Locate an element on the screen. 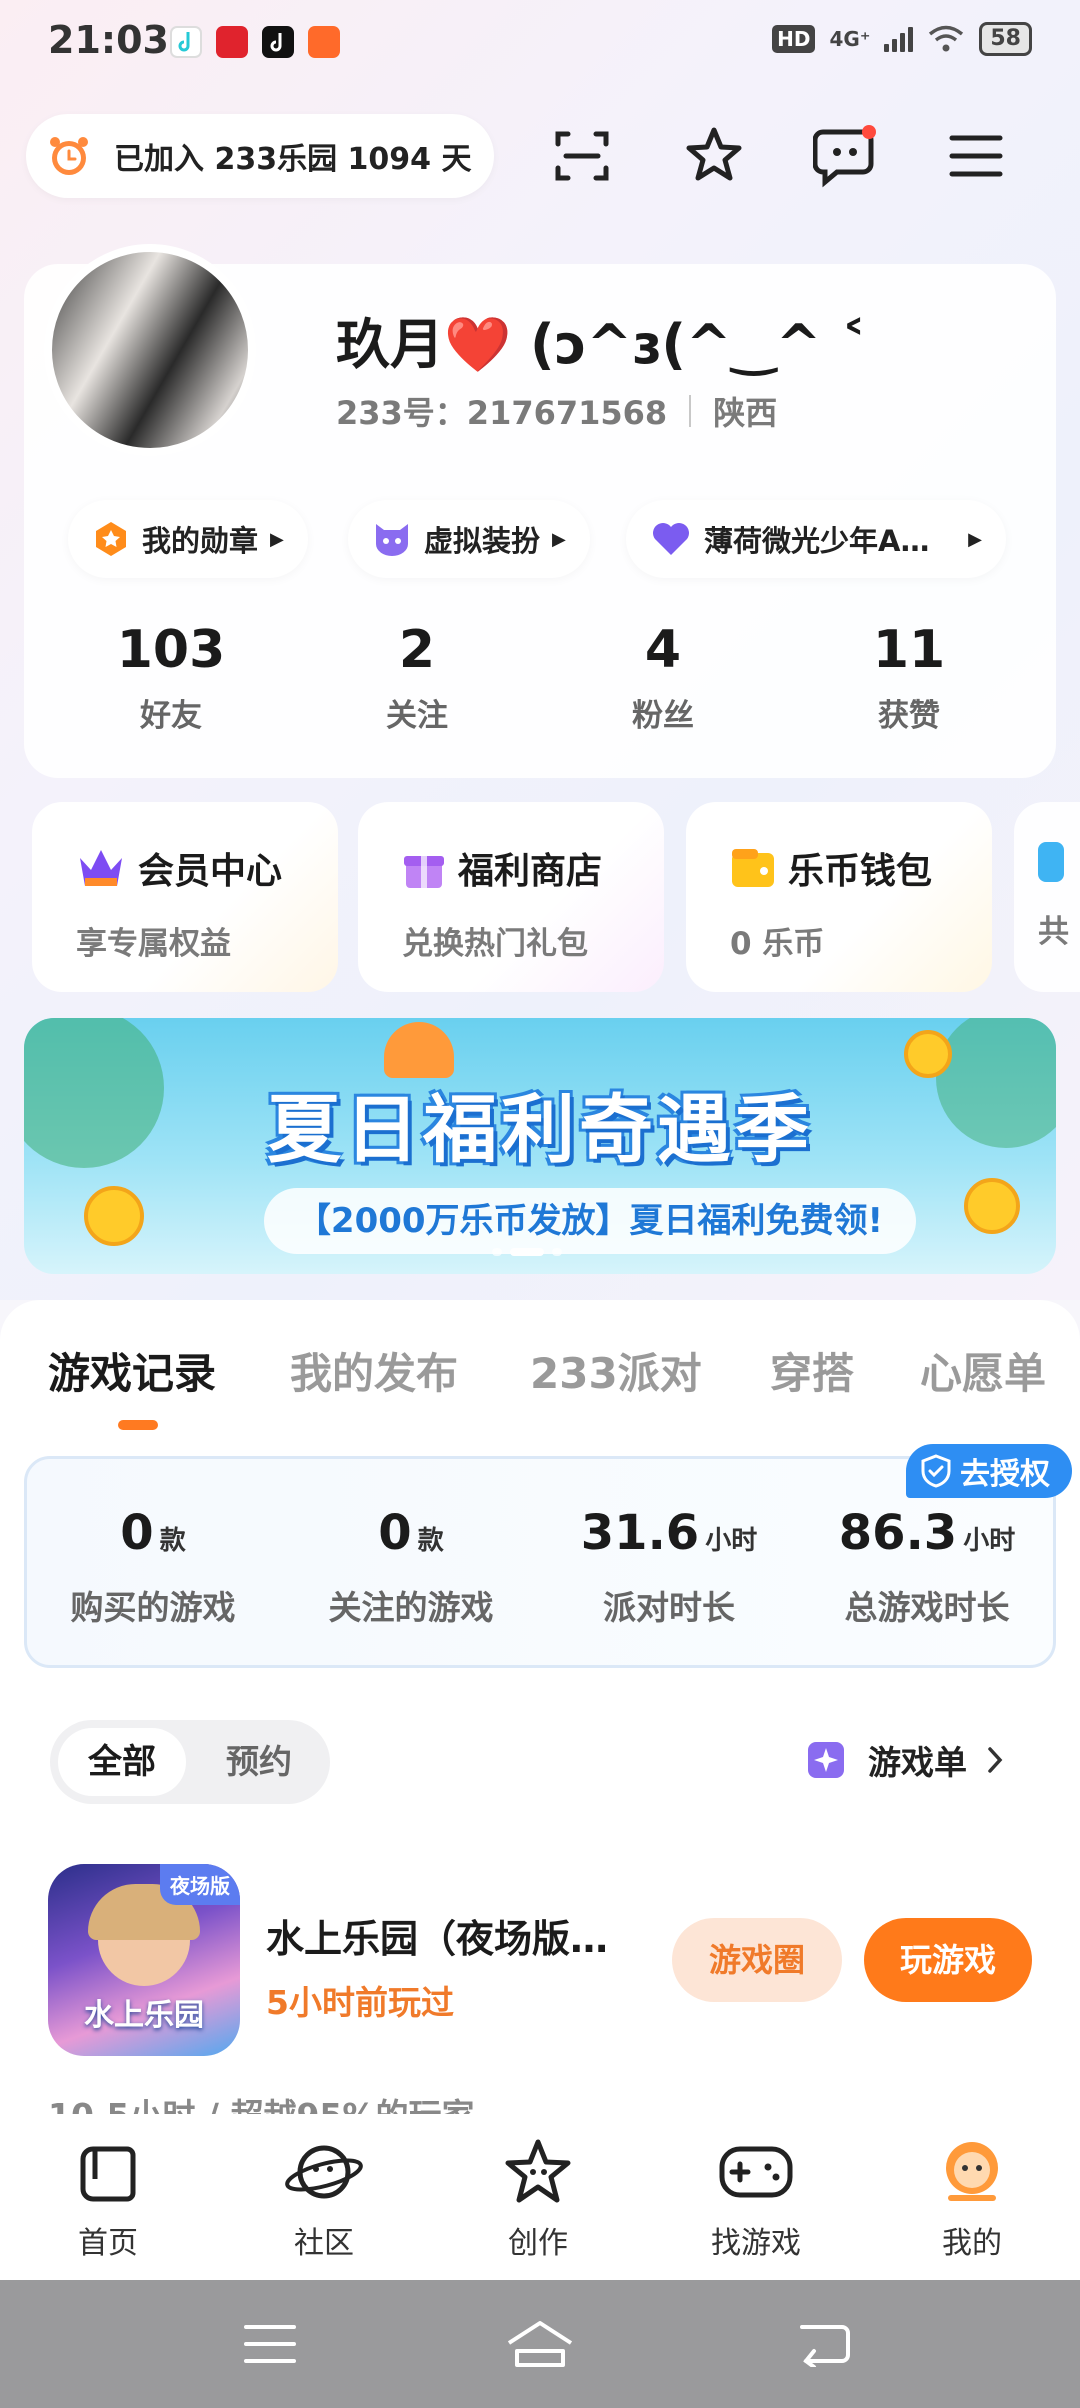 This screenshot has height=2408, width=1080. stat-value: 11 is located at coordinates (909, 650).